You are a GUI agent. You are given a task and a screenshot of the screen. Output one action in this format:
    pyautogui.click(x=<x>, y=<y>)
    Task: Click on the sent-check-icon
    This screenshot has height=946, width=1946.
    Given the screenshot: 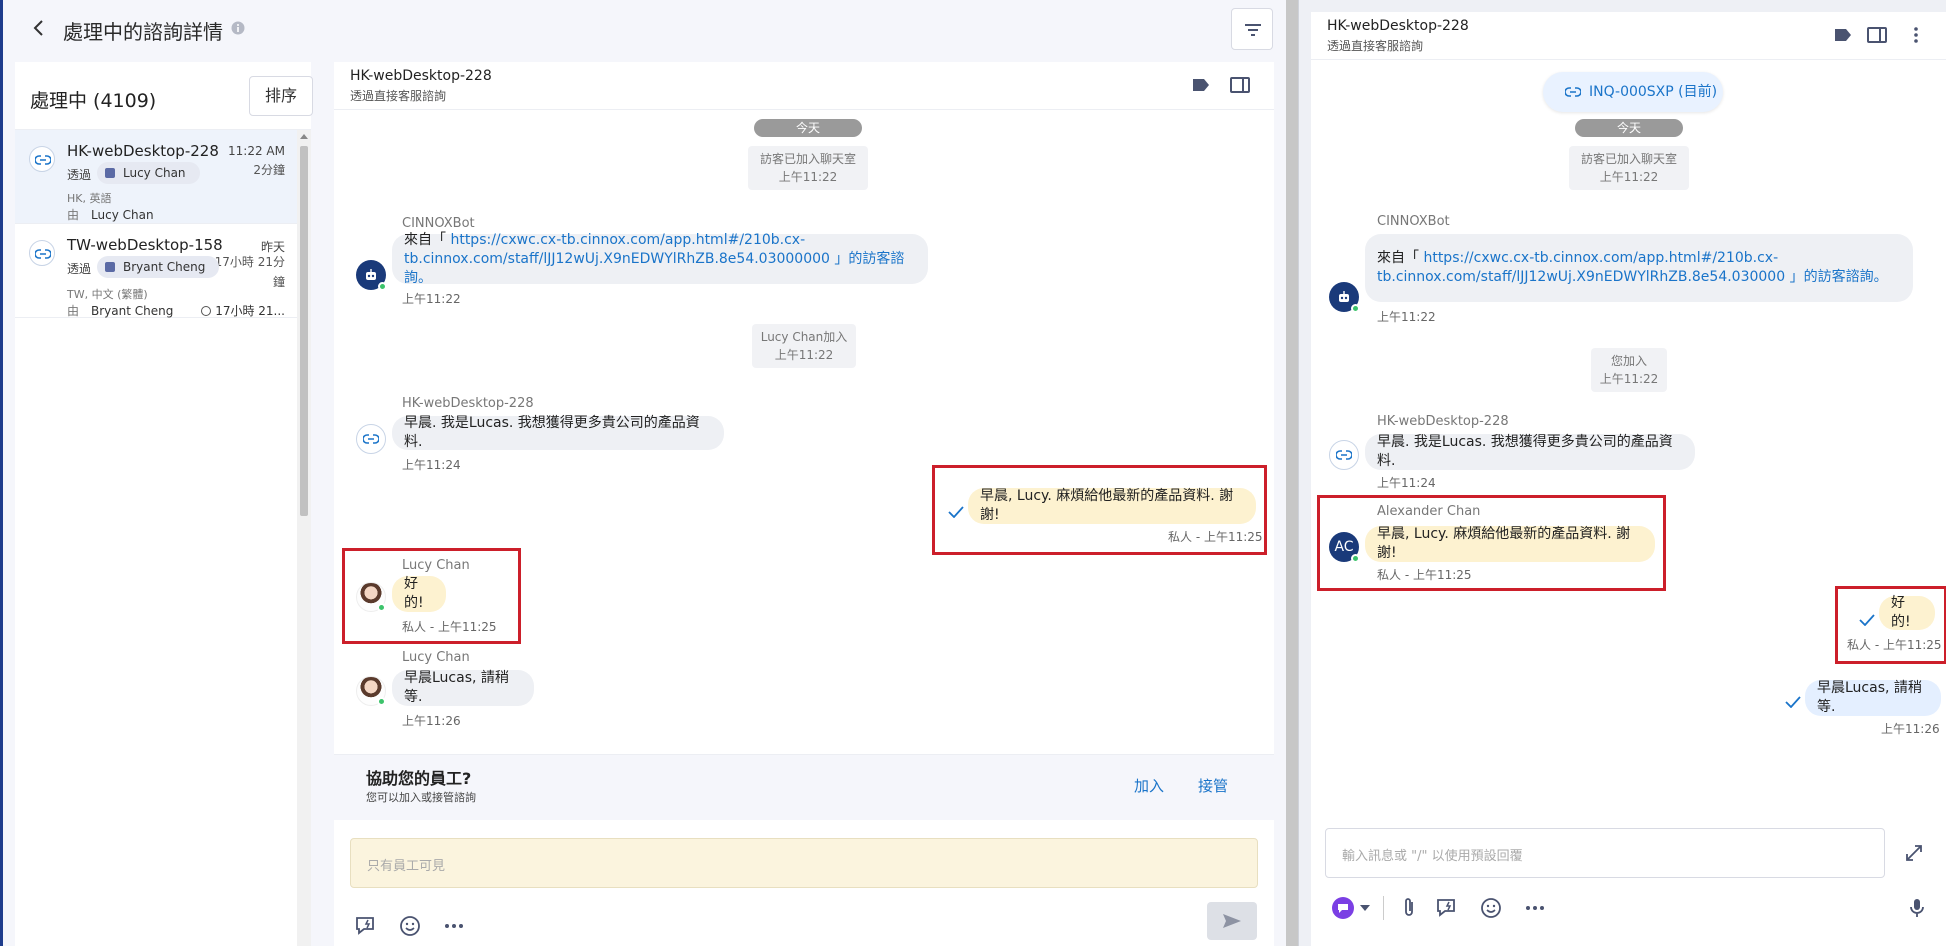 What is the action you would take?
    pyautogui.click(x=1793, y=702)
    